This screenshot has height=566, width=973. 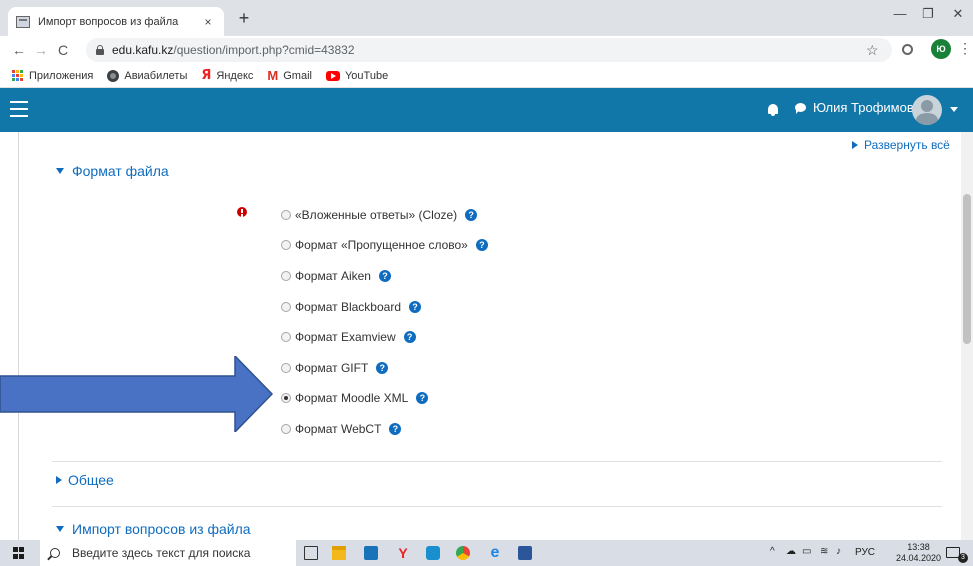 I want to click on option-label: Формат «Пропущенное слово», so click(x=381, y=245).